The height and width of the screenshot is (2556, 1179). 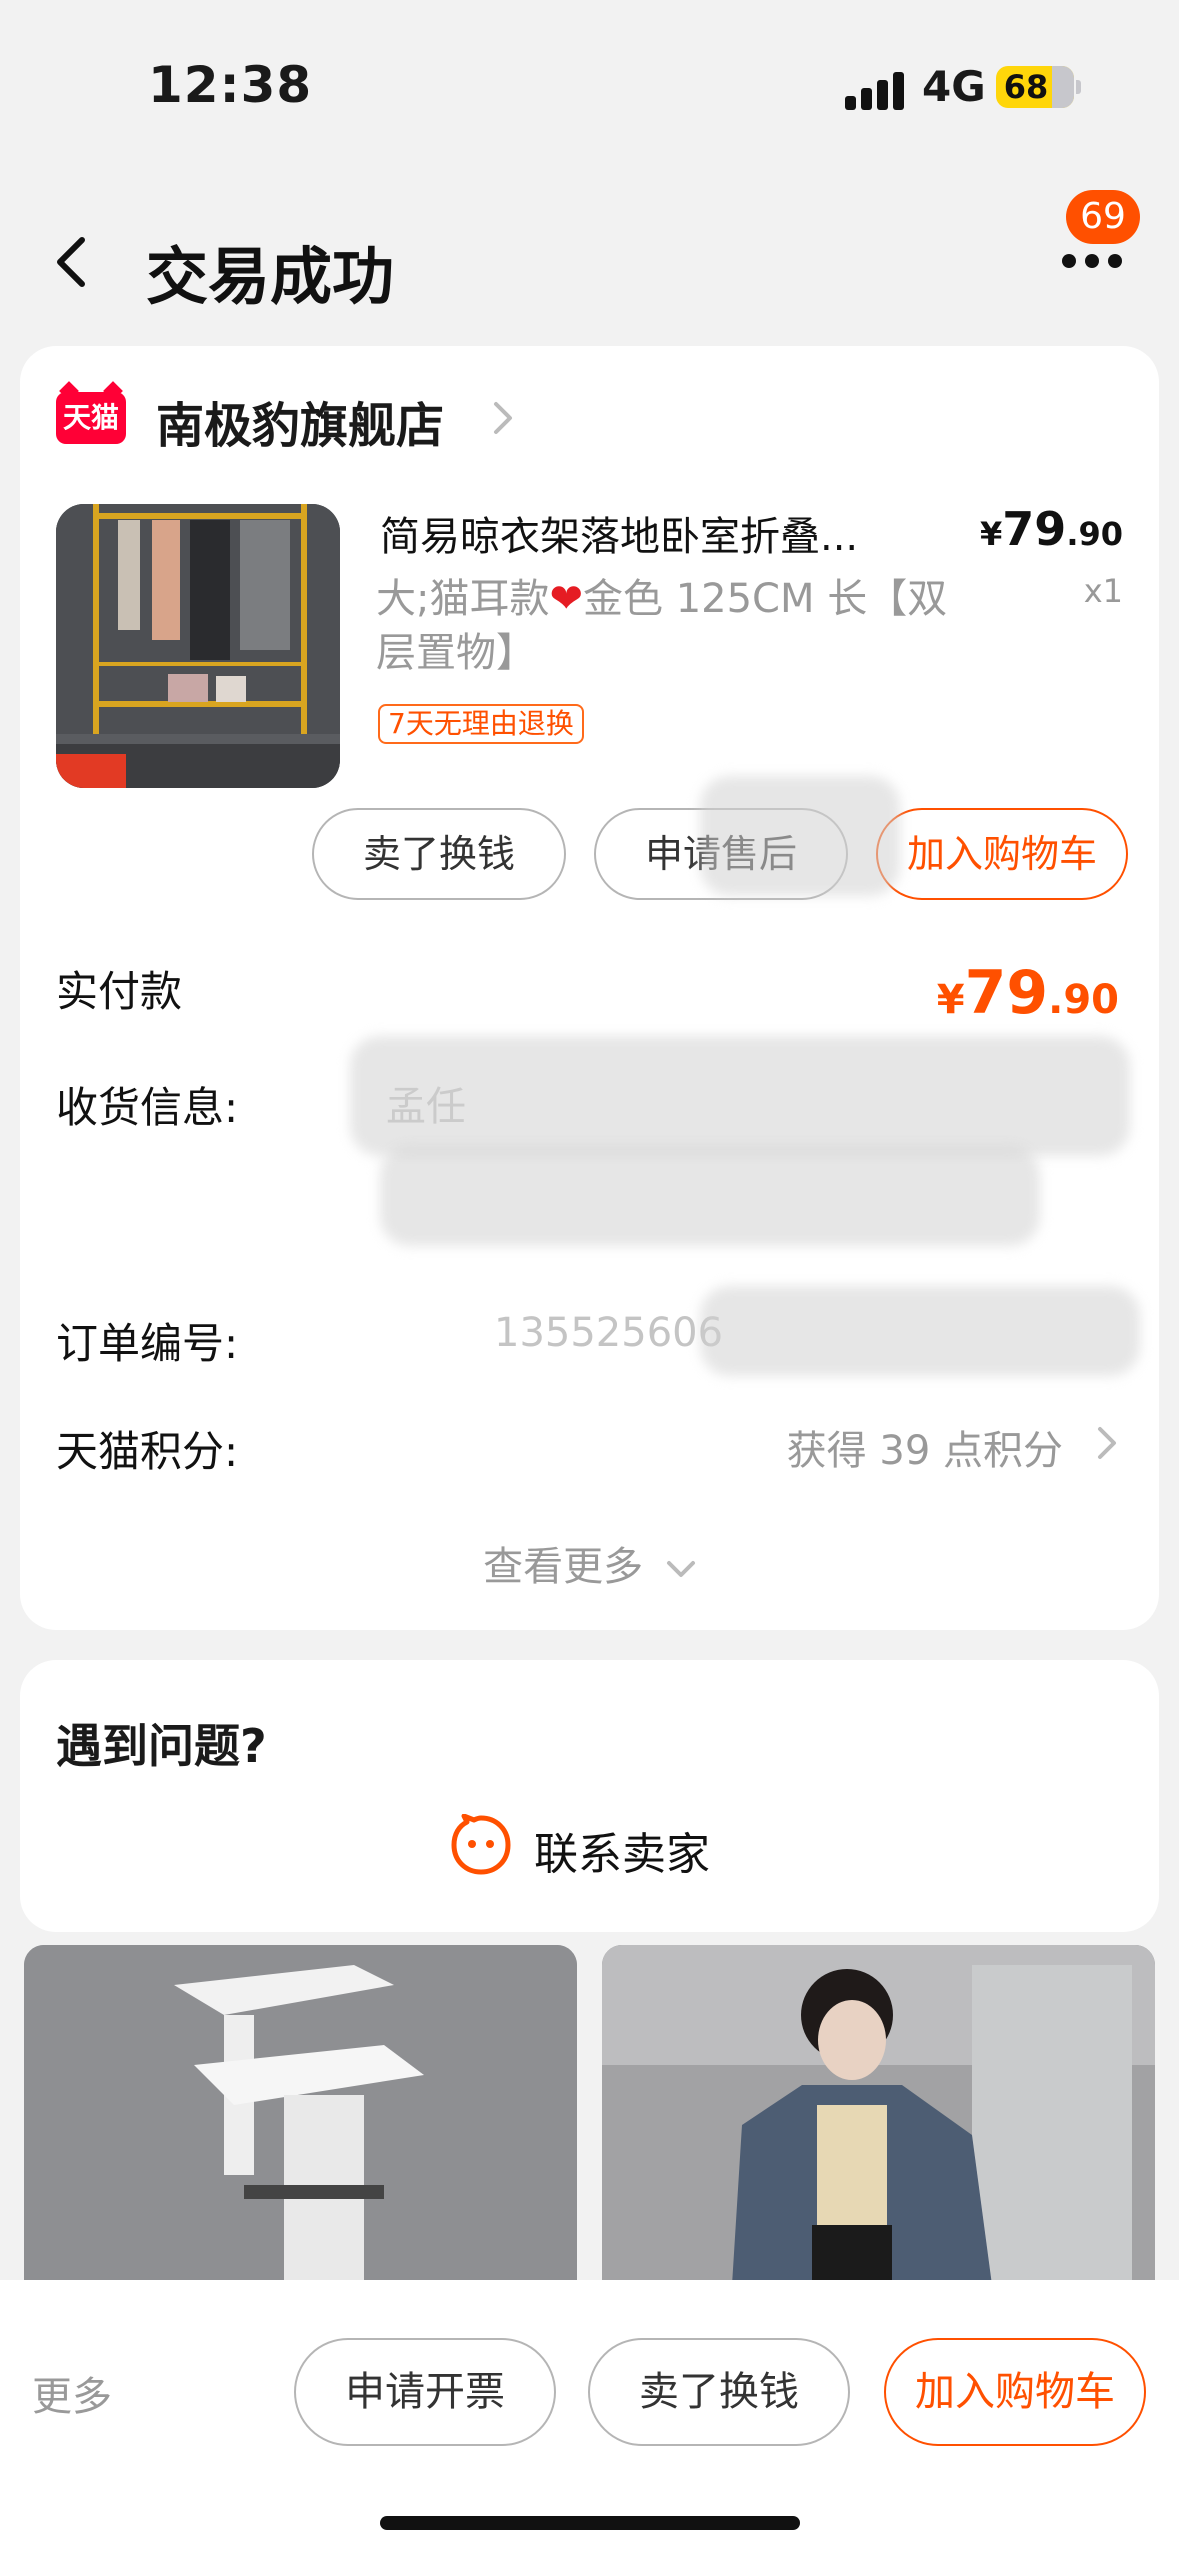 I want to click on add-to-cart-button: 加入购物车, so click(x=1002, y=854).